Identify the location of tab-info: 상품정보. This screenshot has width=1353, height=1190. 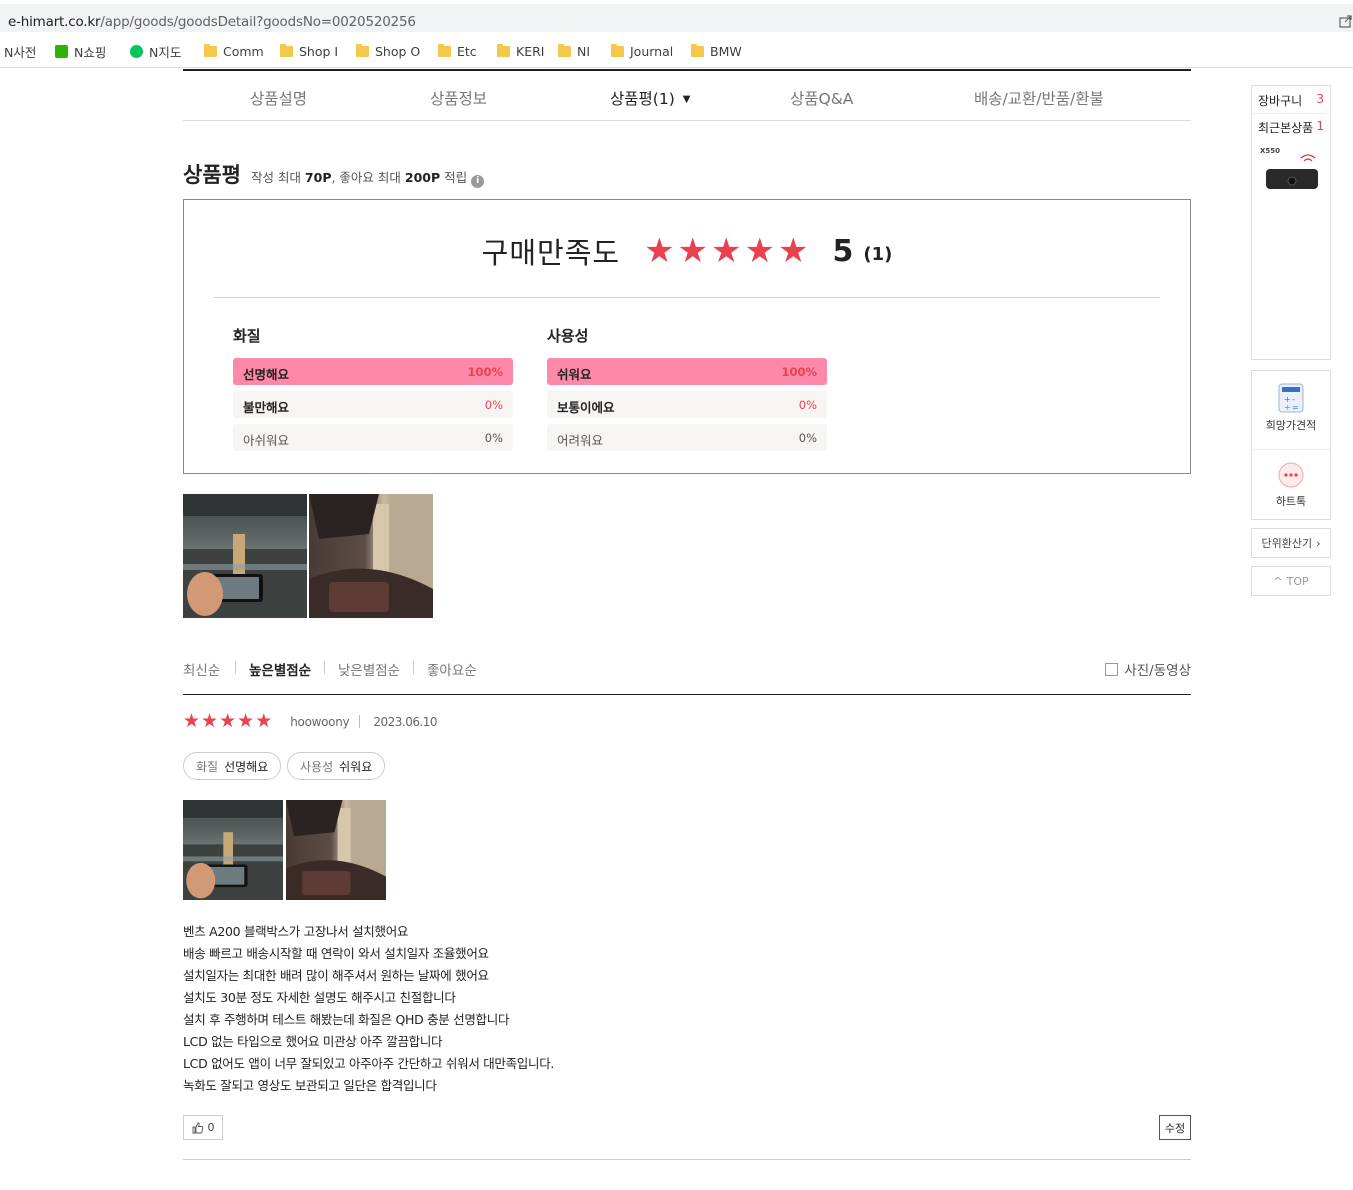
(458, 98).